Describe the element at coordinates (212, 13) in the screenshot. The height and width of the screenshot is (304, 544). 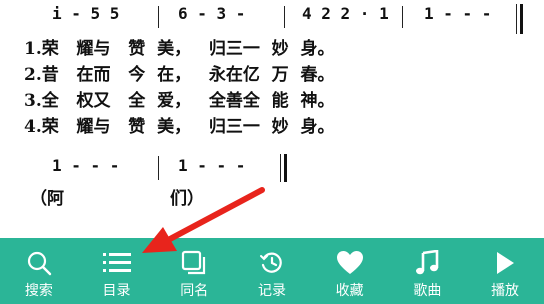
I see `notation-measure-2: 6 - 3 -` at that location.